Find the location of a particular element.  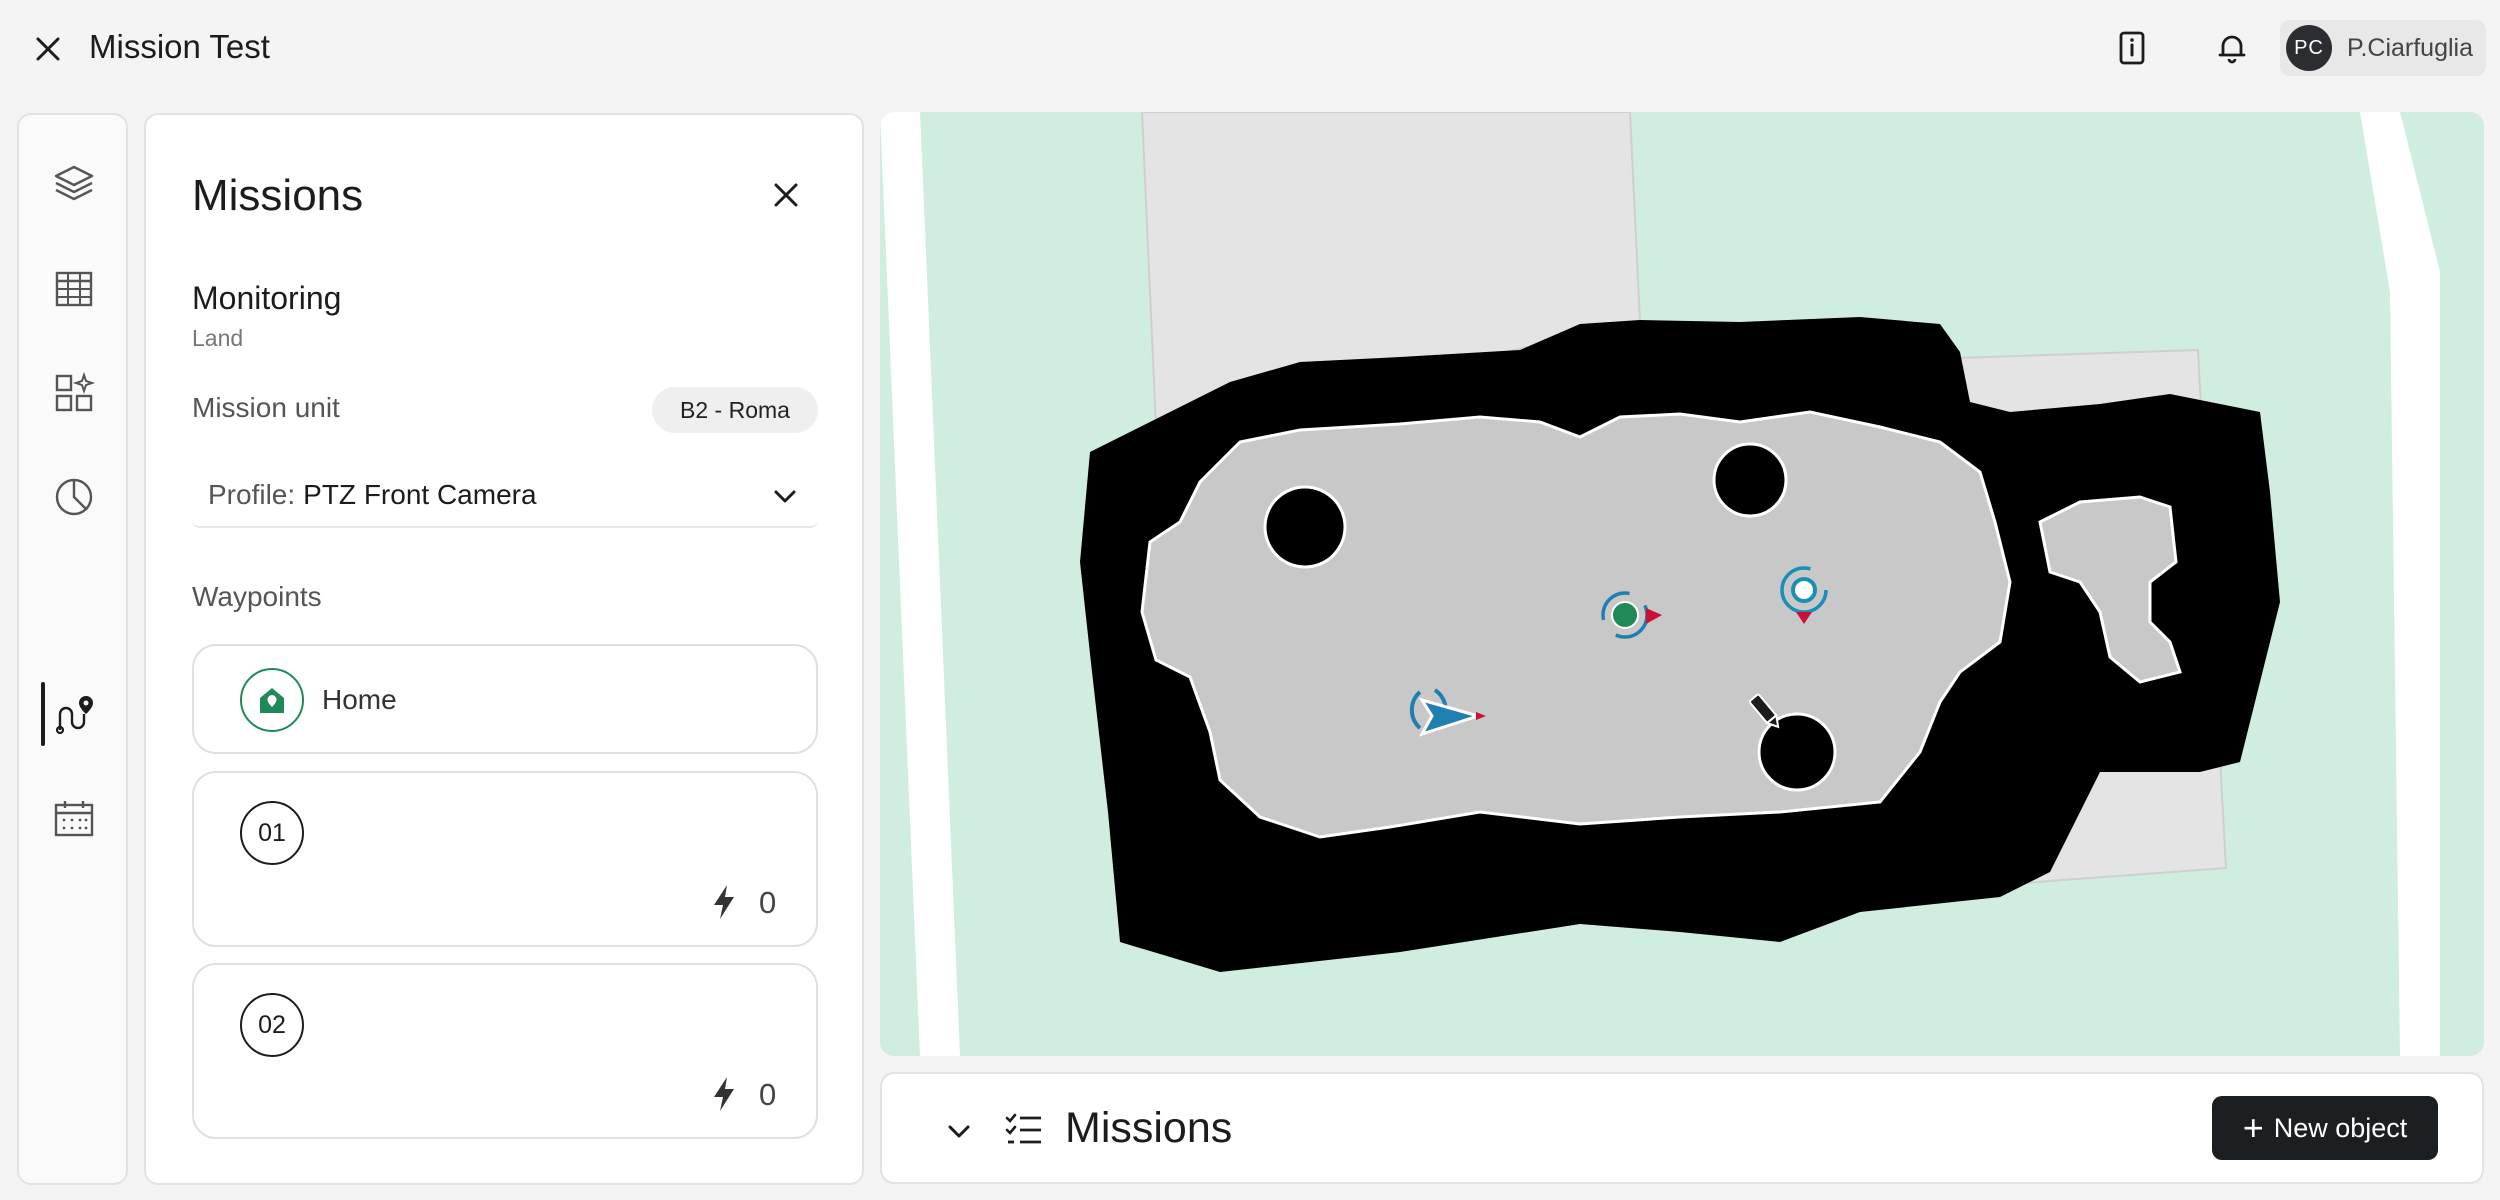

bottom-bar-title: Missions is located at coordinates (1149, 1128).